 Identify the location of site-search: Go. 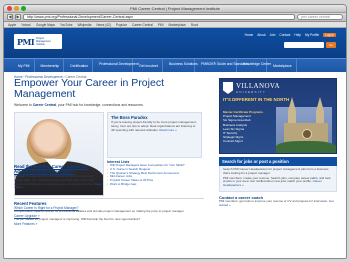
(310, 45).